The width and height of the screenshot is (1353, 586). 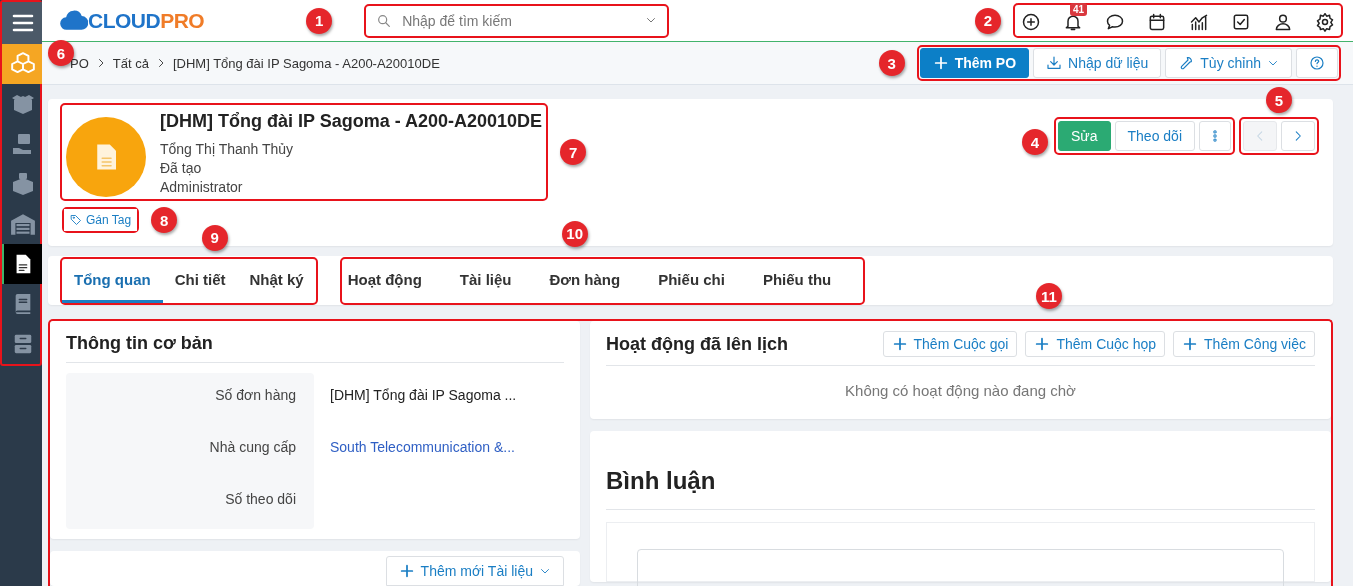 I want to click on checkbox-icon, so click(x=1241, y=22).